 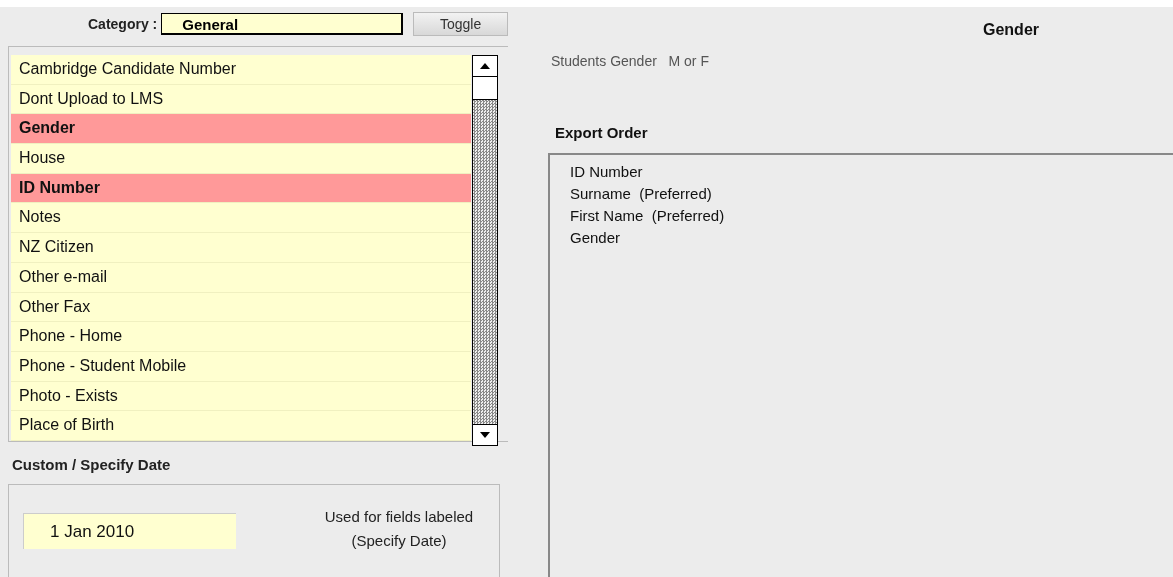 I want to click on scrollbar, so click(x=485, y=251).